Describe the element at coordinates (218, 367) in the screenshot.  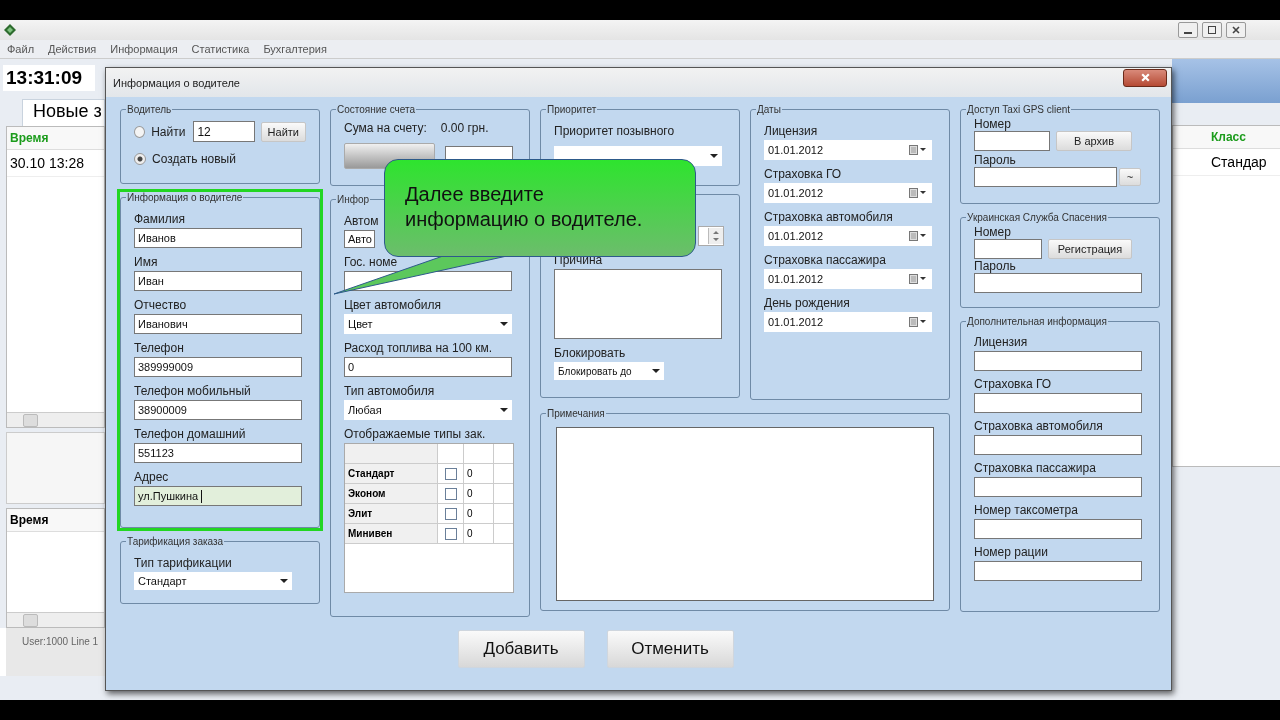
I see `text-field: 389999009` at that location.